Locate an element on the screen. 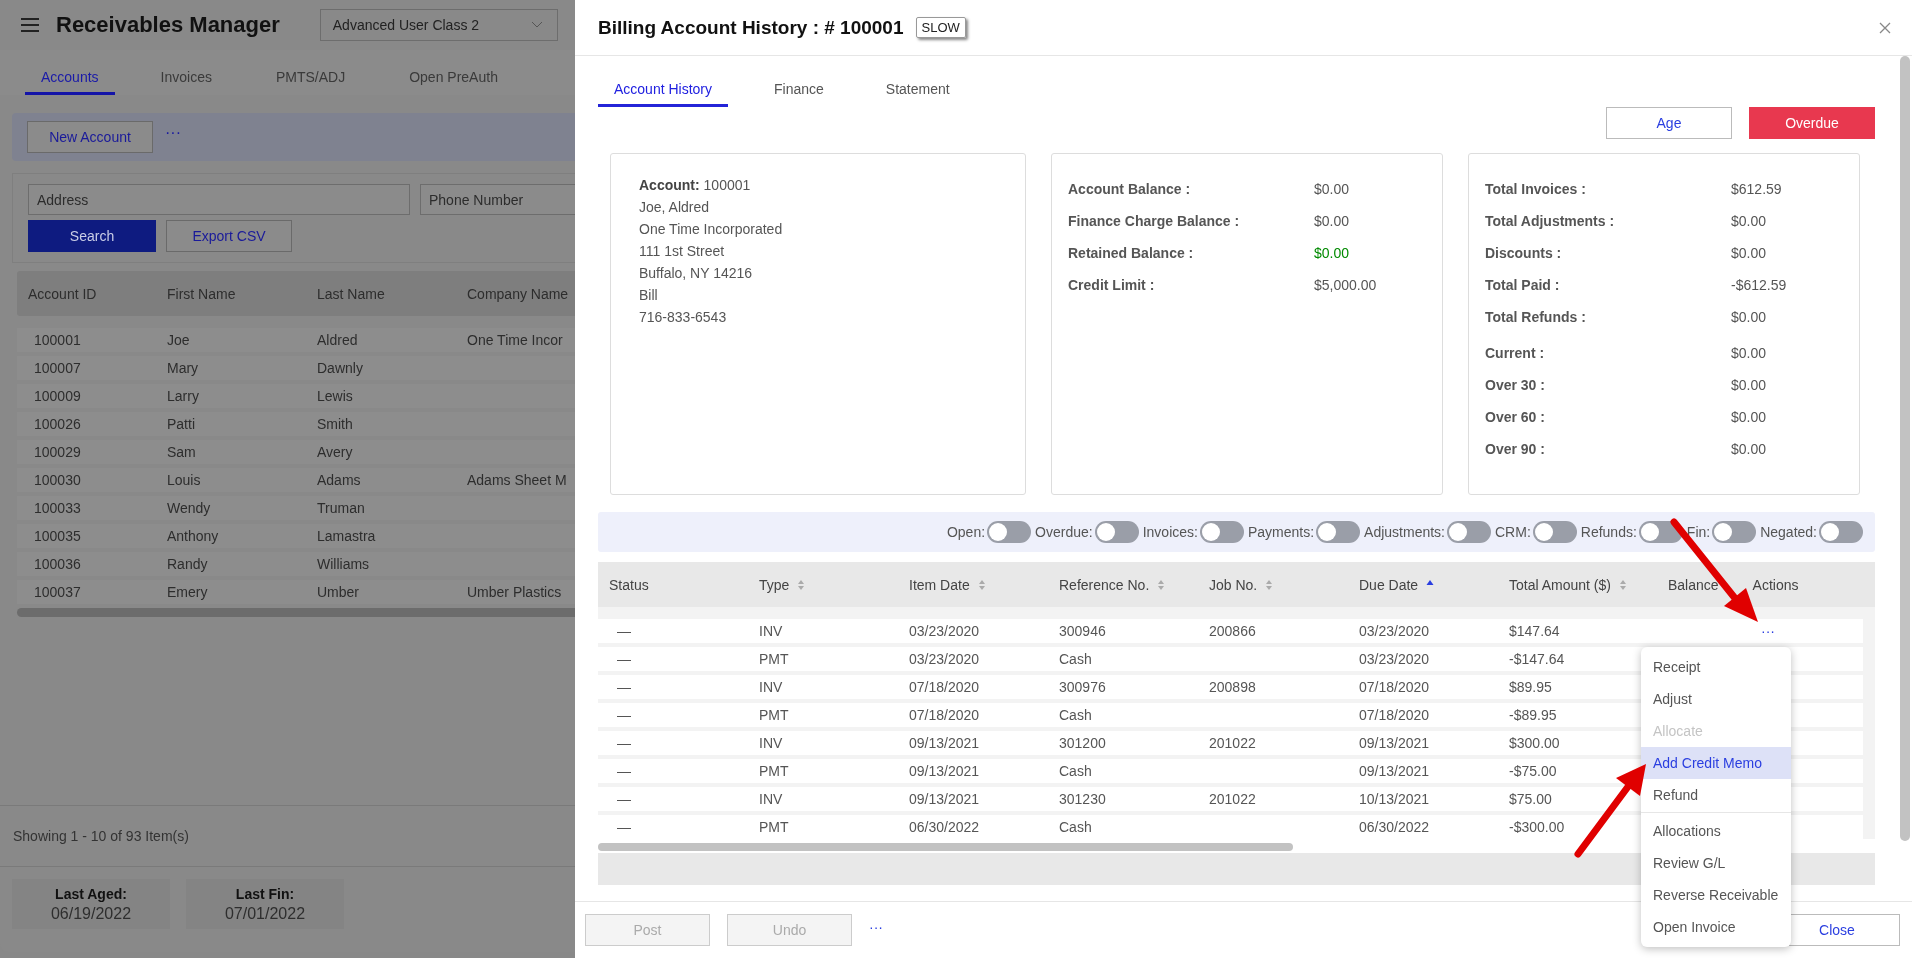  app-title: Receivables Manager is located at coordinates (168, 25).